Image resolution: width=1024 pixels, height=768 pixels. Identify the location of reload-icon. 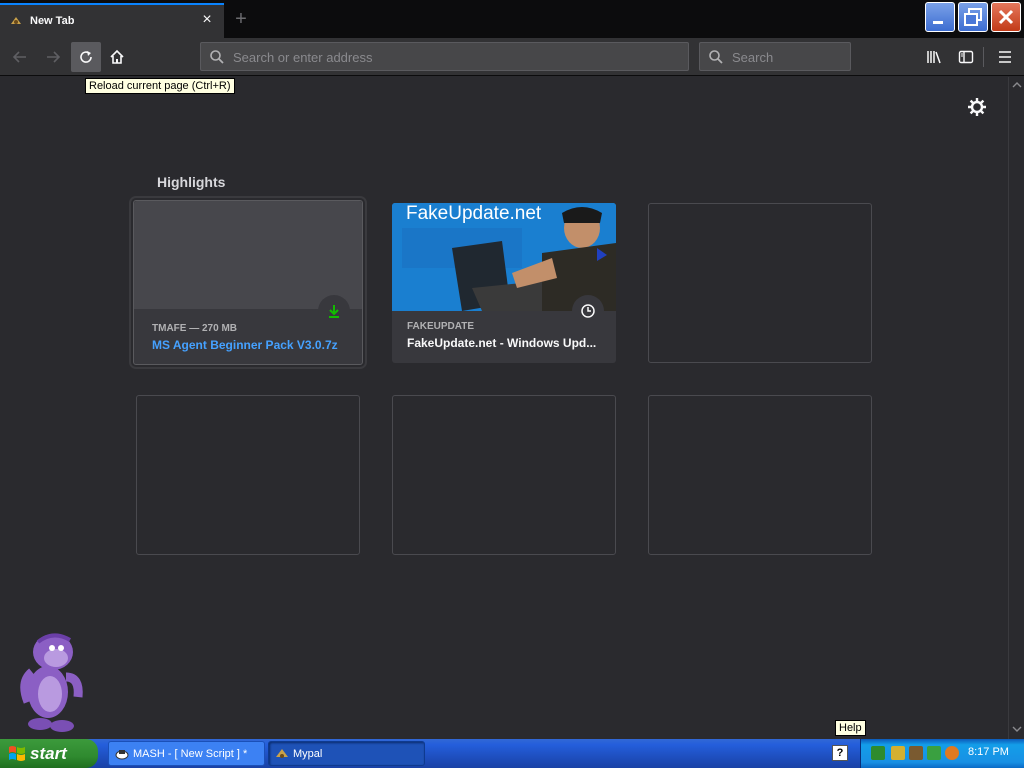
(86, 57).